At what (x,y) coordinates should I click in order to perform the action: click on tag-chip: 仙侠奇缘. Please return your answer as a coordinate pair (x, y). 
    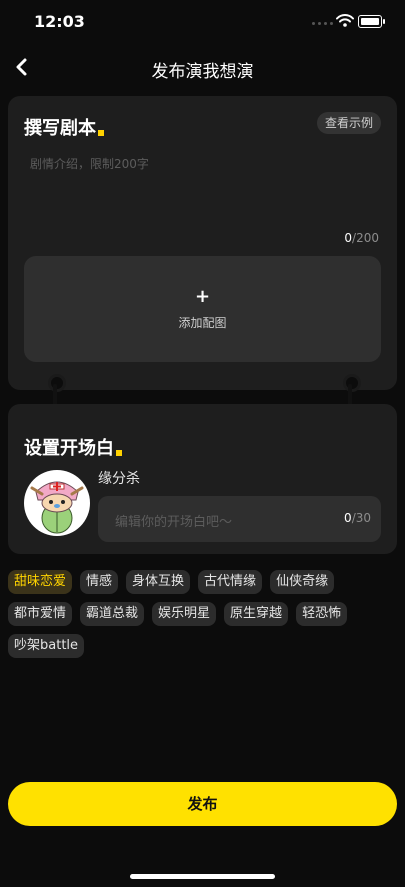
    Looking at the image, I should click on (302, 582).